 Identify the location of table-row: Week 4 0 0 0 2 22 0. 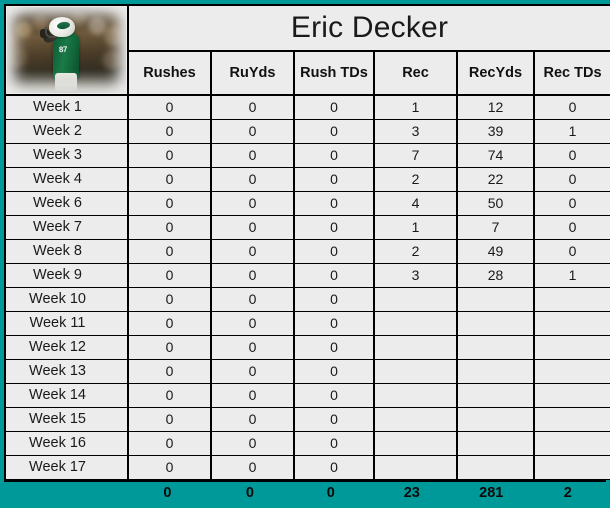
(307, 179).